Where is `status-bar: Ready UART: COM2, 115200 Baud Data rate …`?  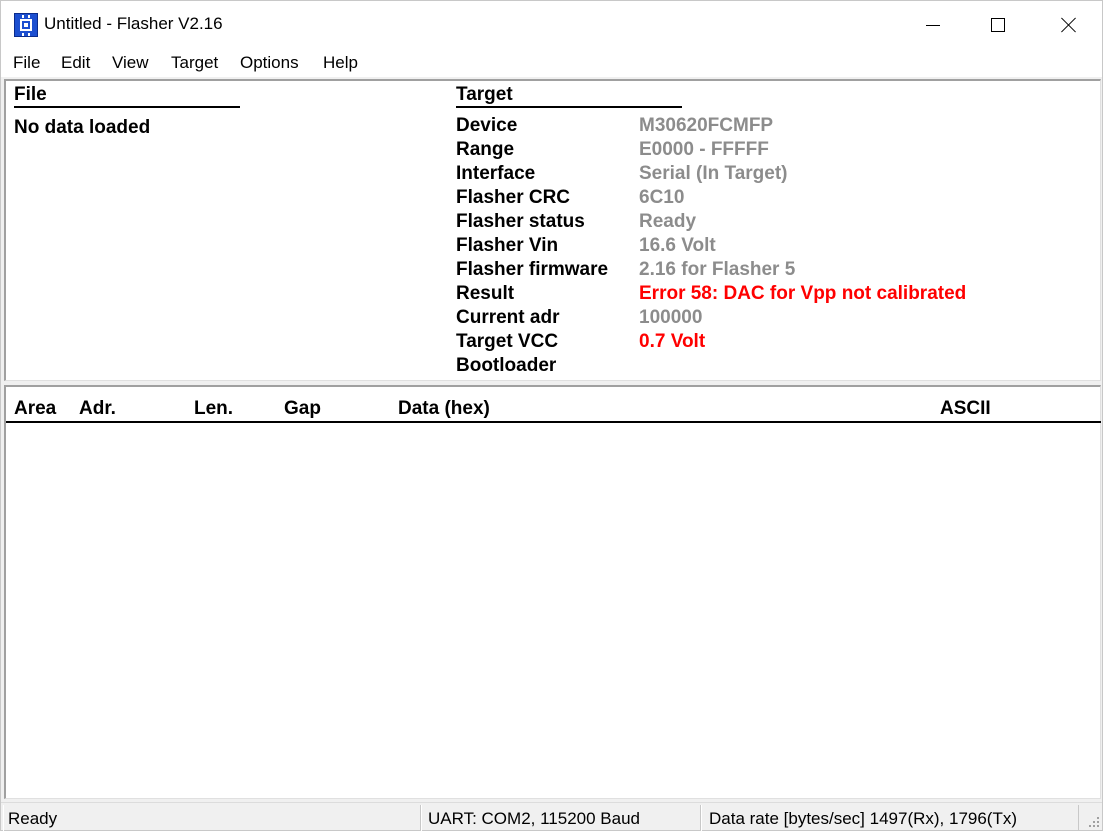
status-bar: Ready UART: COM2, 115200 Baud Data rate … is located at coordinates (551, 816).